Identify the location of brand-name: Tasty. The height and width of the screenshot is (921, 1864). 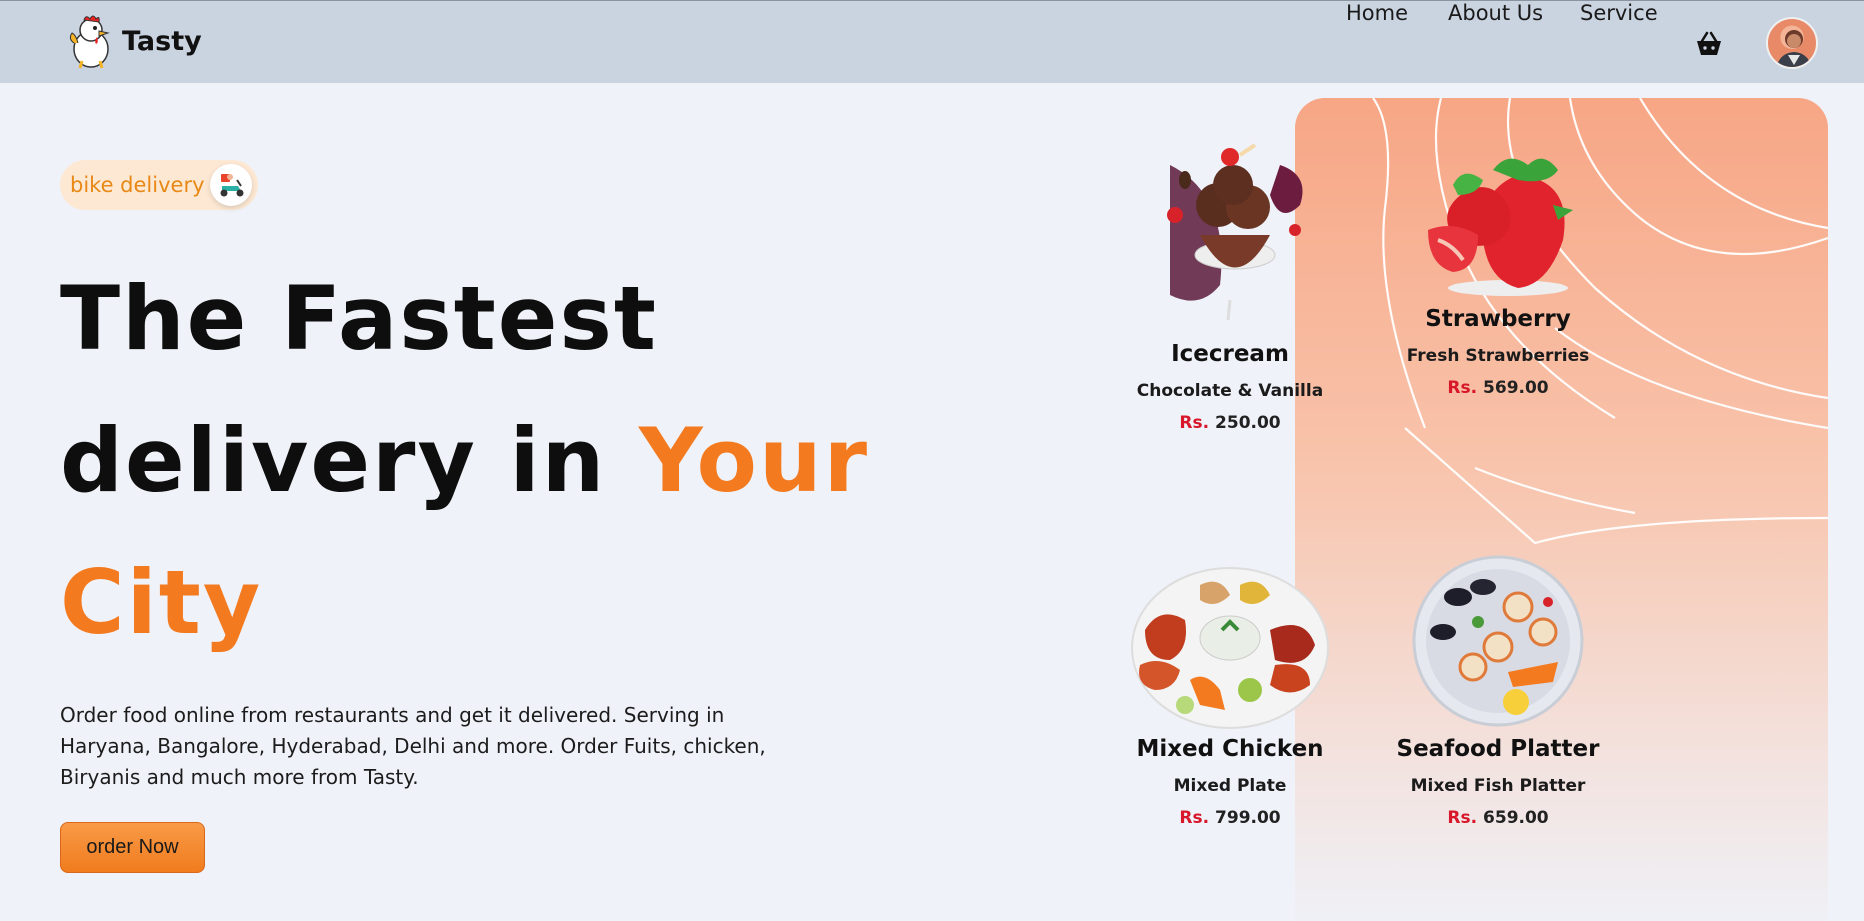
(162, 41).